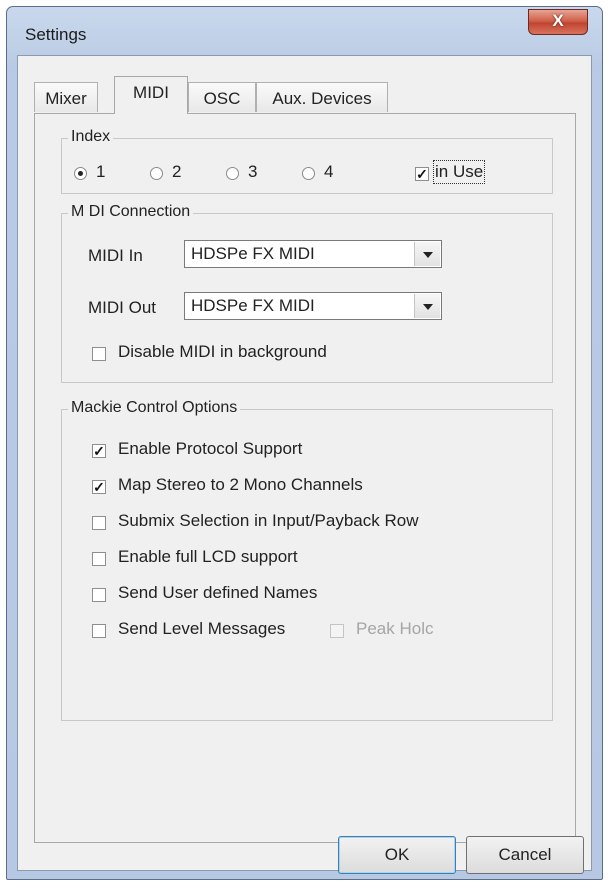 Image resolution: width=609 pixels, height=886 pixels. What do you see at coordinates (154, 408) in the screenshot?
I see `mackie-control-legend: Mackie Control Options` at bounding box center [154, 408].